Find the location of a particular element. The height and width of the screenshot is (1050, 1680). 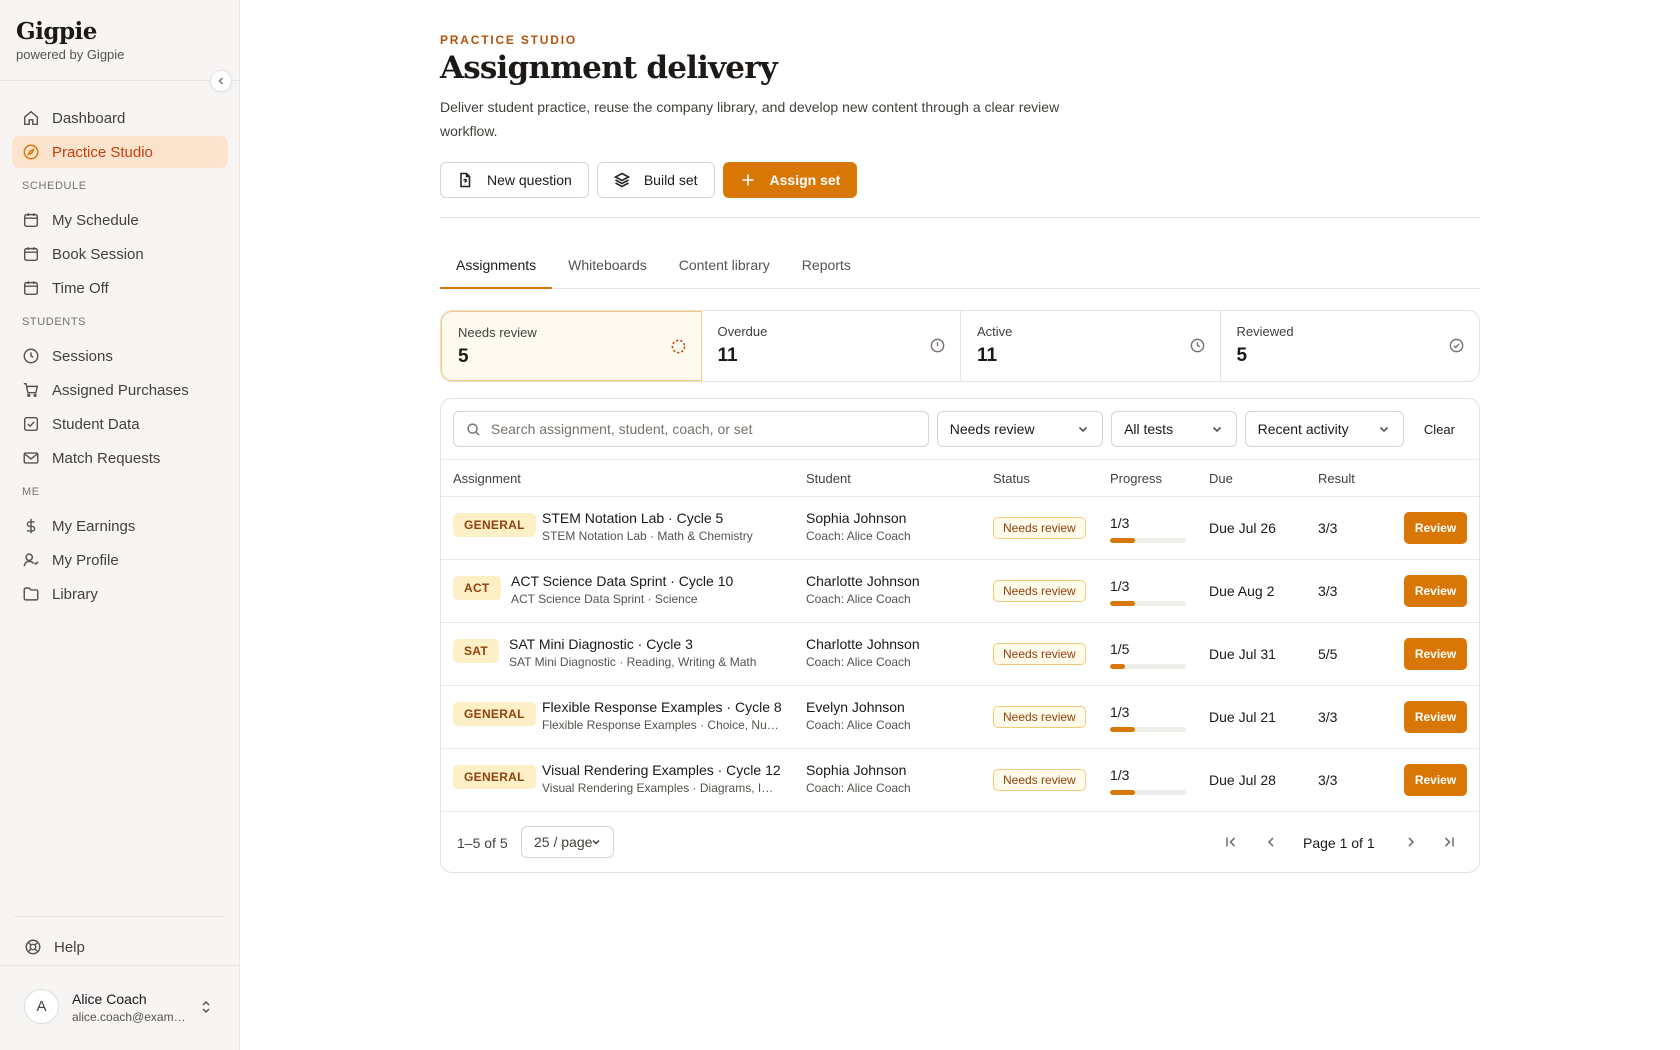

page-eyebrow: PRACTICE STUDIO is located at coordinates (509, 40).